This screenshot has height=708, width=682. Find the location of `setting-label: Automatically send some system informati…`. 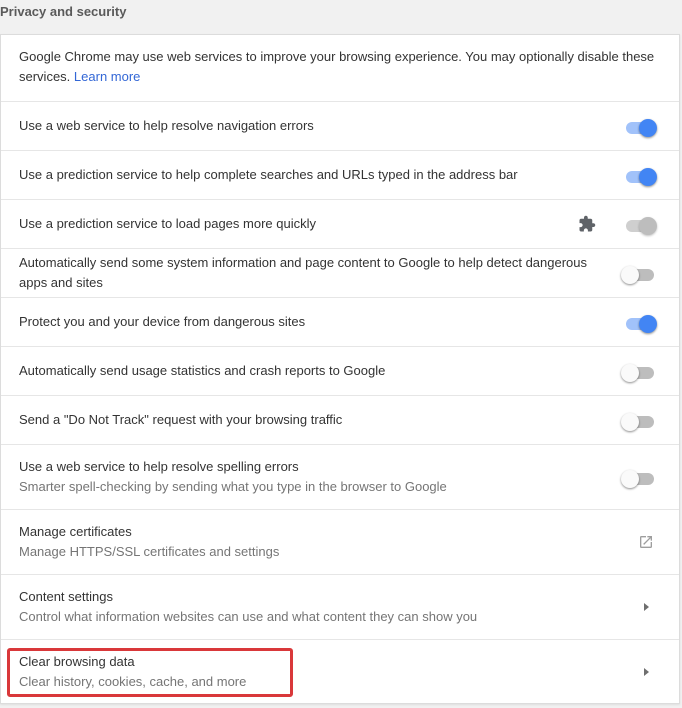

setting-label: Automatically send some system informati… is located at coordinates (303, 272).